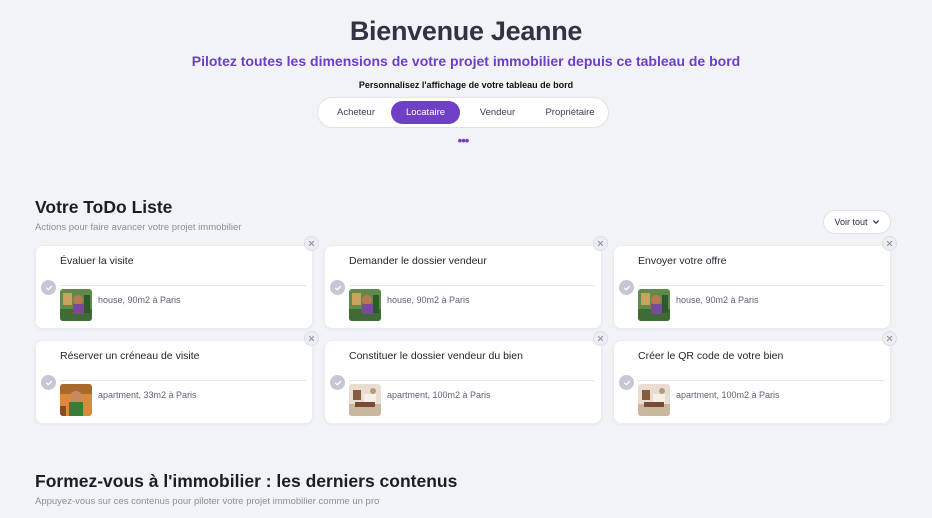  I want to click on todo-card-title: Envoyer votre offre, so click(682, 261).